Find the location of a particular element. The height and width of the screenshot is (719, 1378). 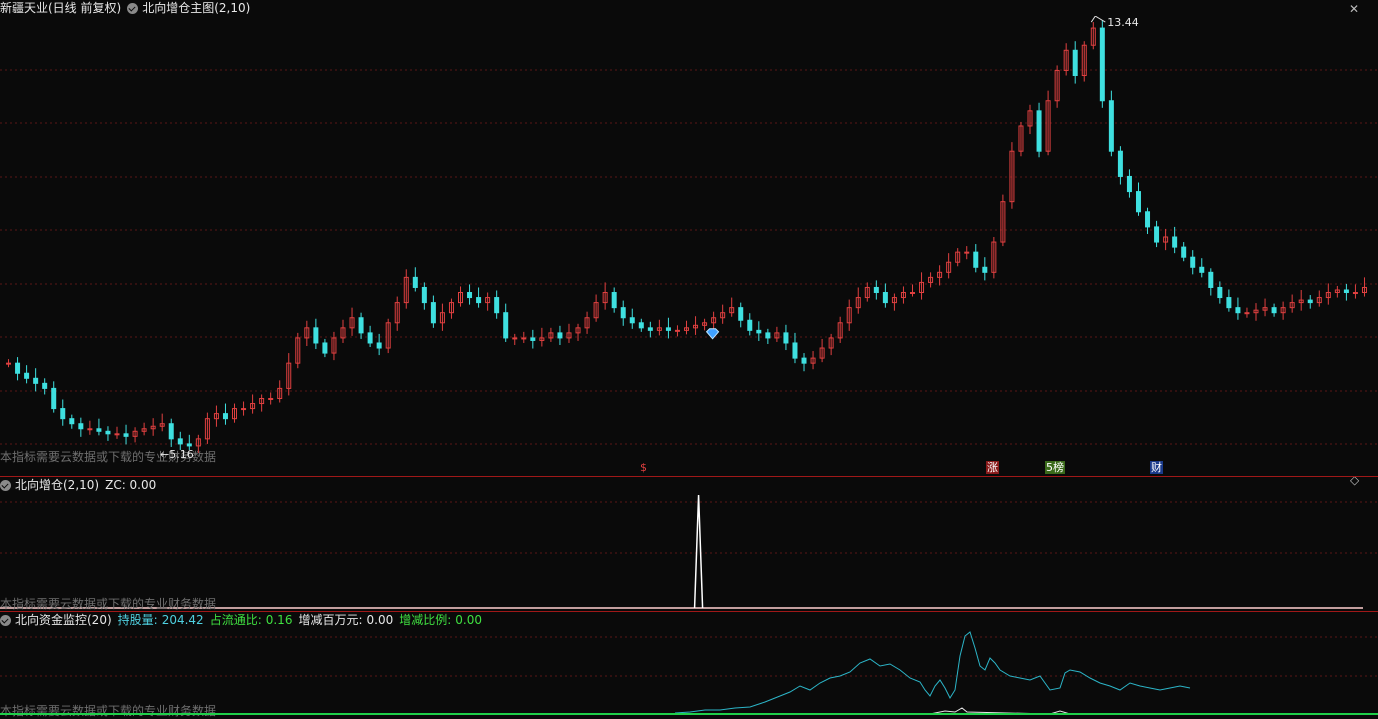

panel2-title: 北向增仓(2,10) is located at coordinates (57, 485).